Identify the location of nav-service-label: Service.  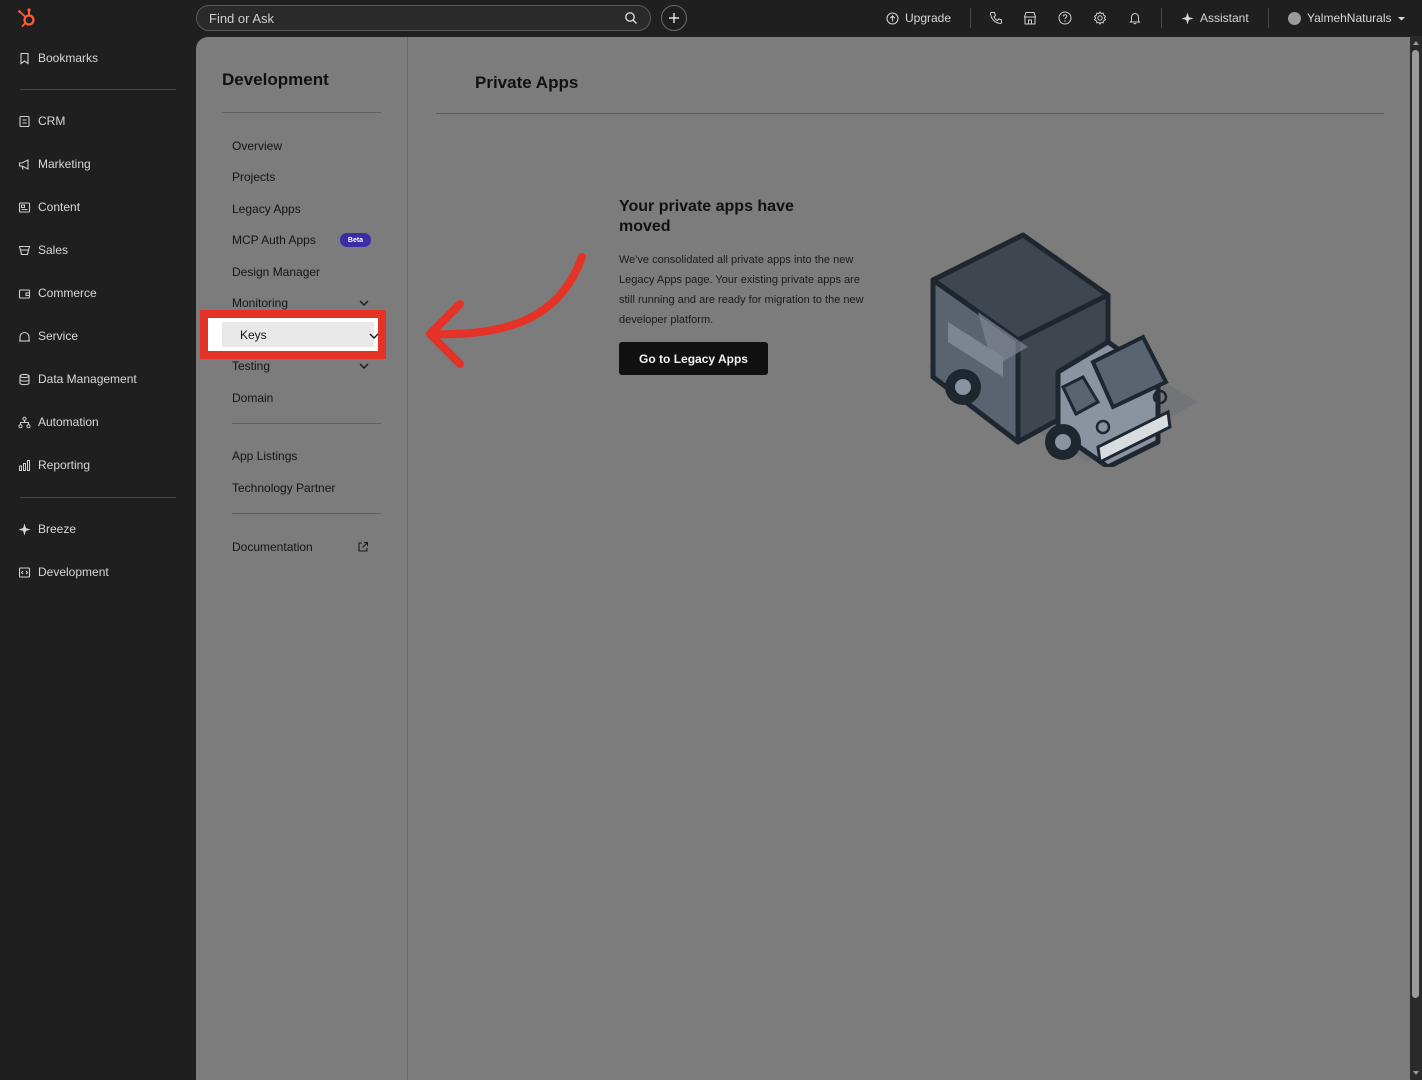
(58, 336).